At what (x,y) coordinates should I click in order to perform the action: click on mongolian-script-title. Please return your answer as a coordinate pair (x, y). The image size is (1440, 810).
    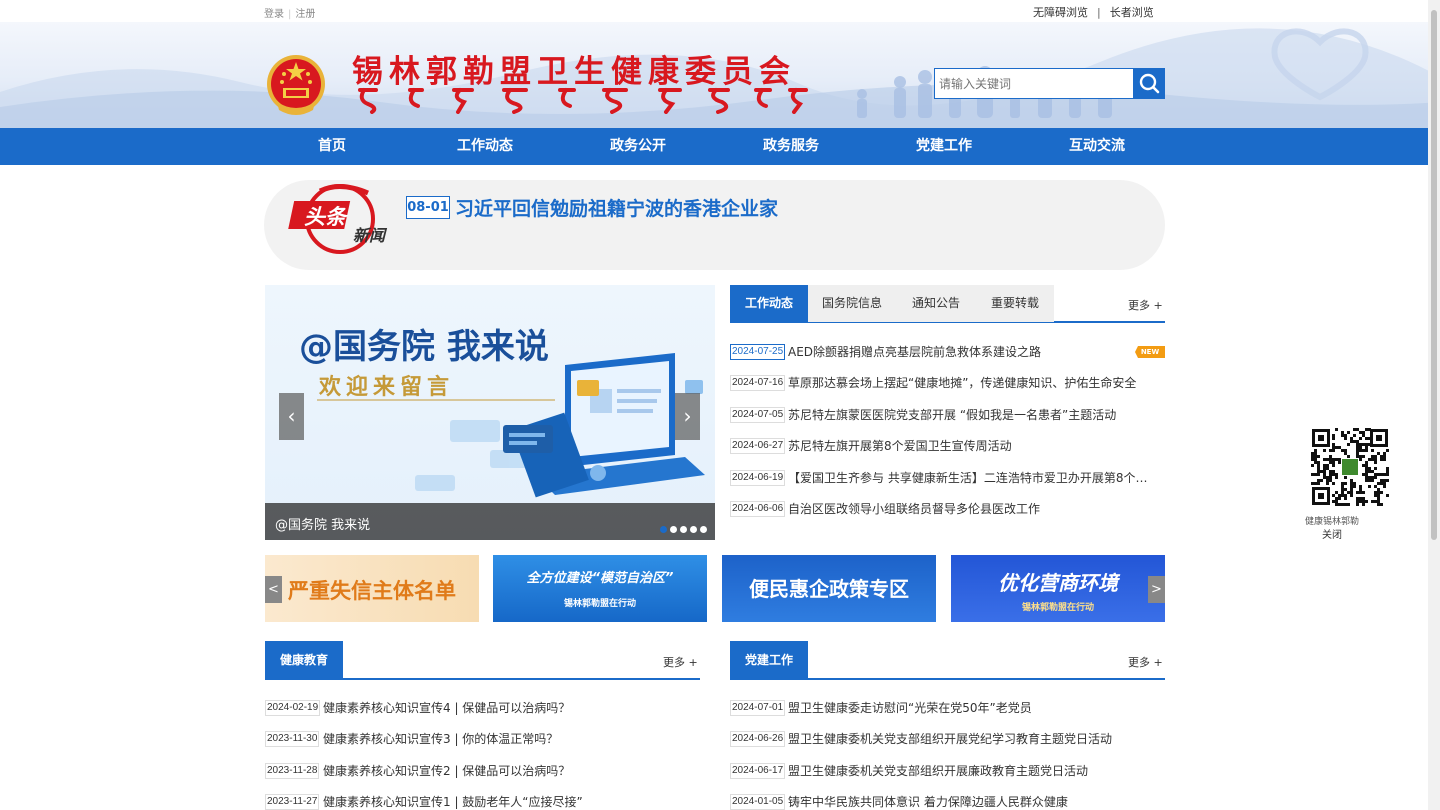
    Looking at the image, I should click on (583, 101).